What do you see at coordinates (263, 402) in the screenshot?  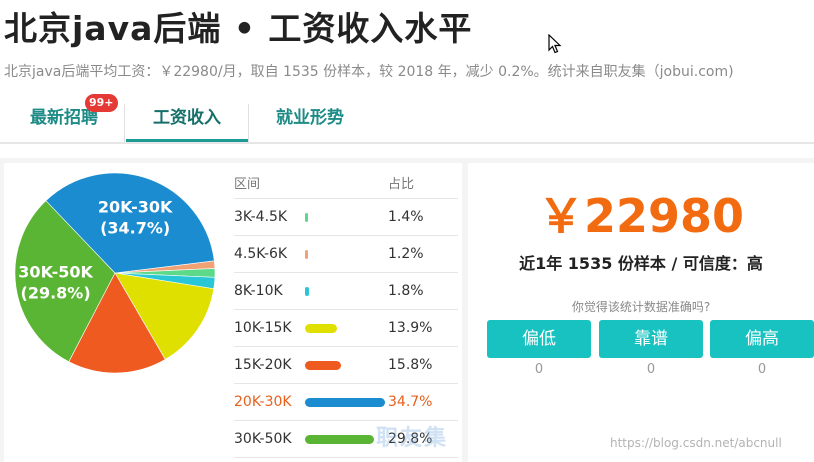 I see `range-label: 20K-30K` at bounding box center [263, 402].